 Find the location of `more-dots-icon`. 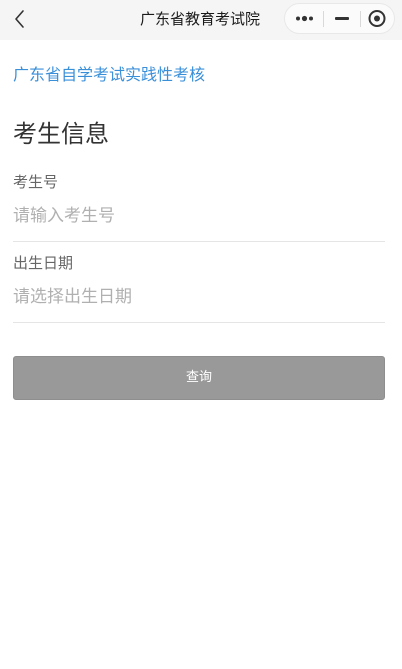

more-dots-icon is located at coordinates (304, 18).